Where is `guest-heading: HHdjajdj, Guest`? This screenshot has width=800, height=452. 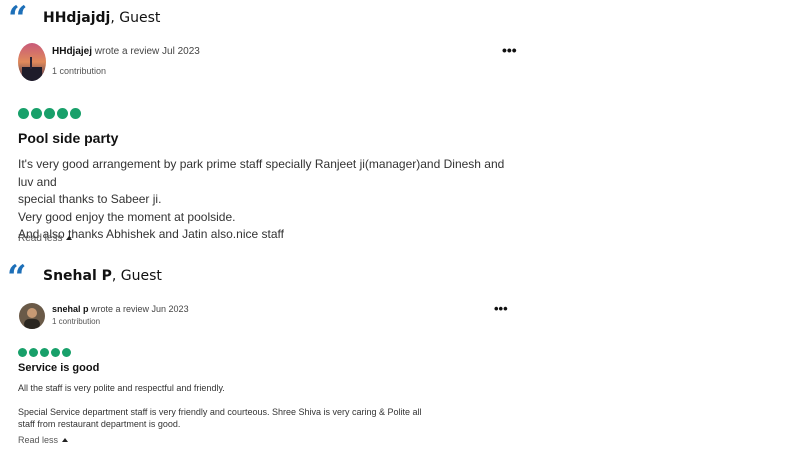 guest-heading: HHdjajdj, Guest is located at coordinates (101, 18).